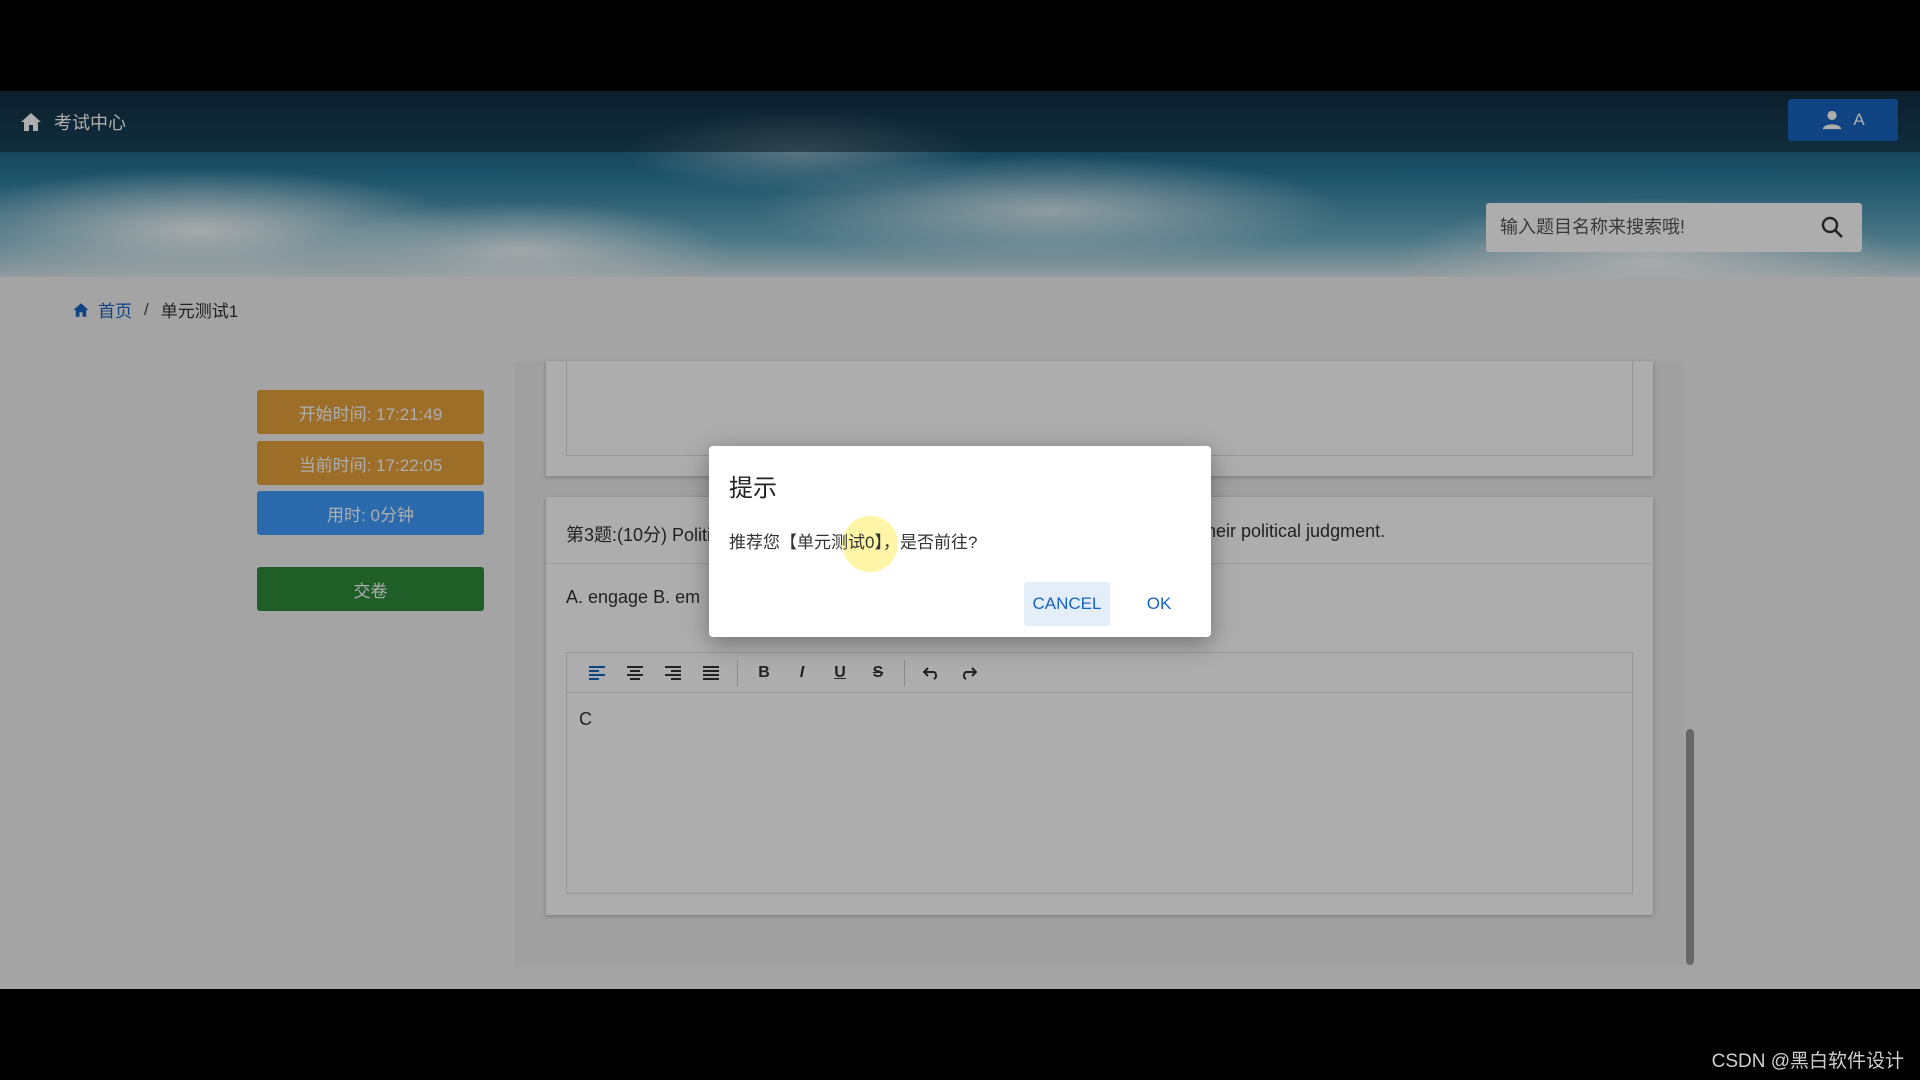  Describe the element at coordinates (1159, 604) in the screenshot. I see `ok-button: OK` at that location.